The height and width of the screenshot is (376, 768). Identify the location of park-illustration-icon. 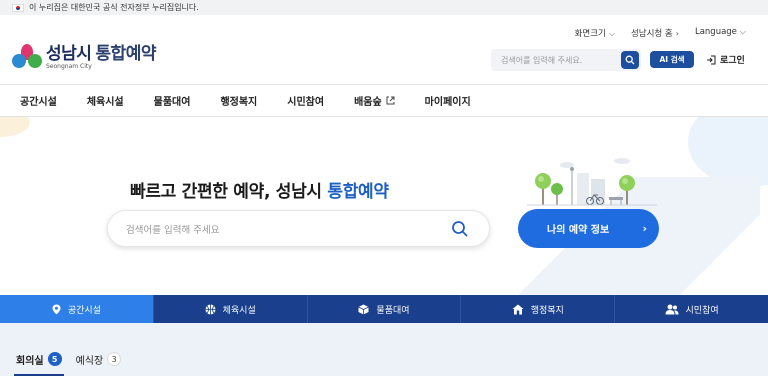
(592, 182).